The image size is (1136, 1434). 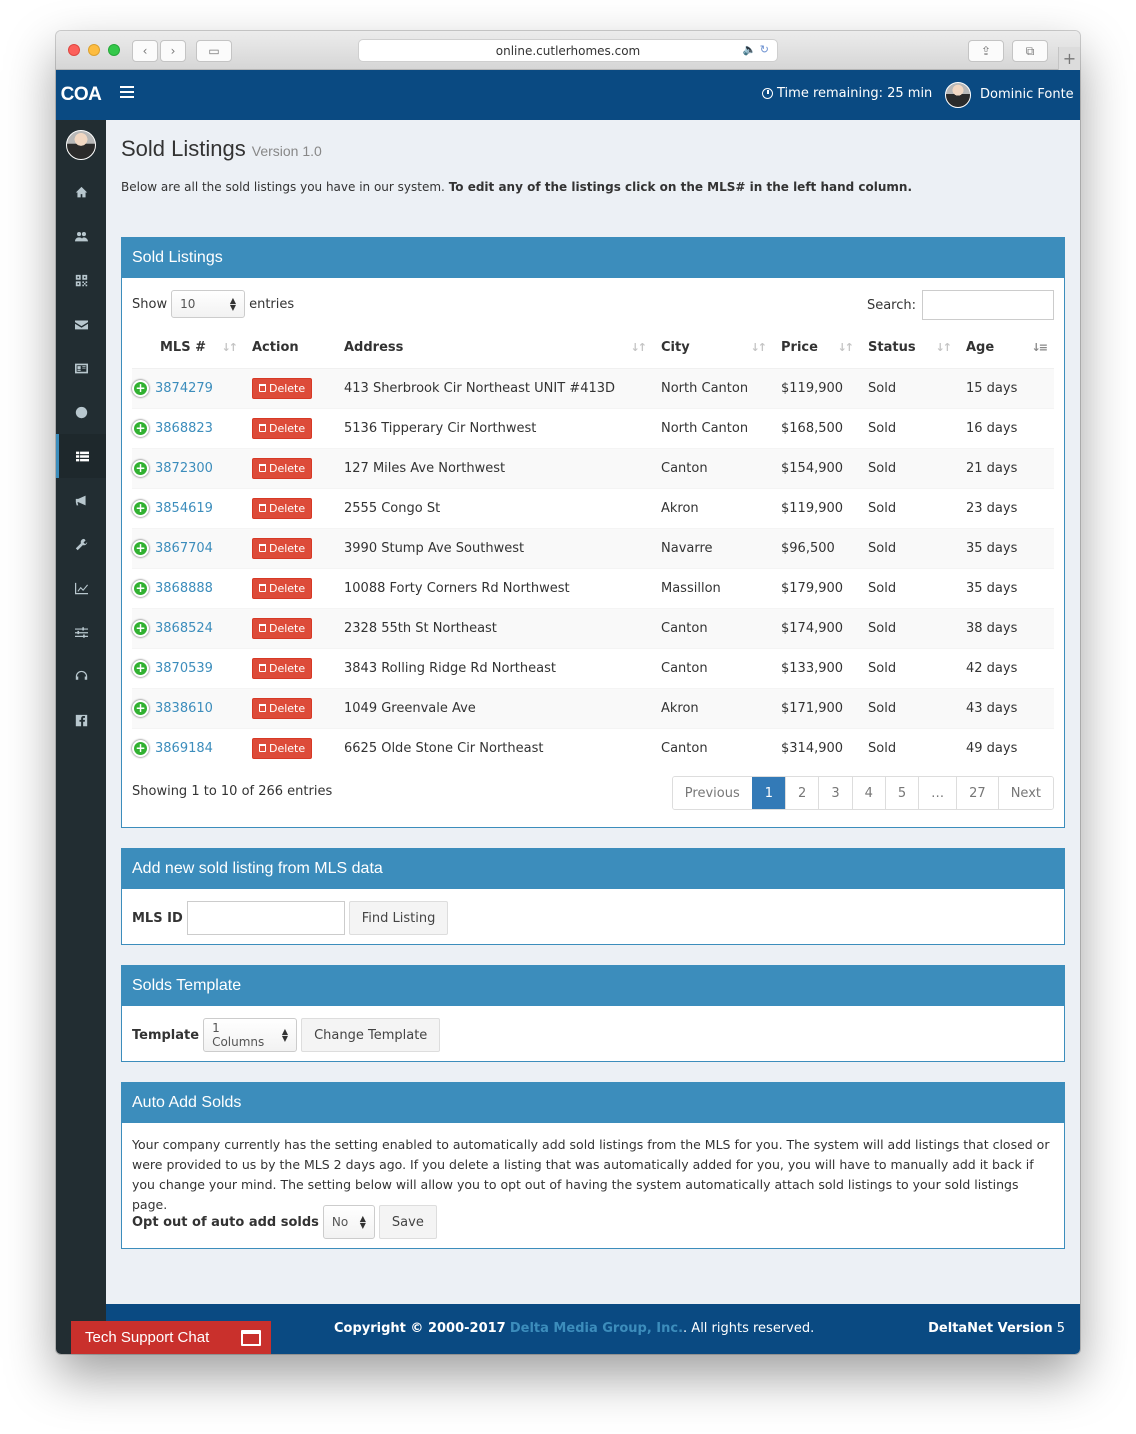 What do you see at coordinates (184, 468) in the screenshot?
I see `mls-link: 3872300` at bounding box center [184, 468].